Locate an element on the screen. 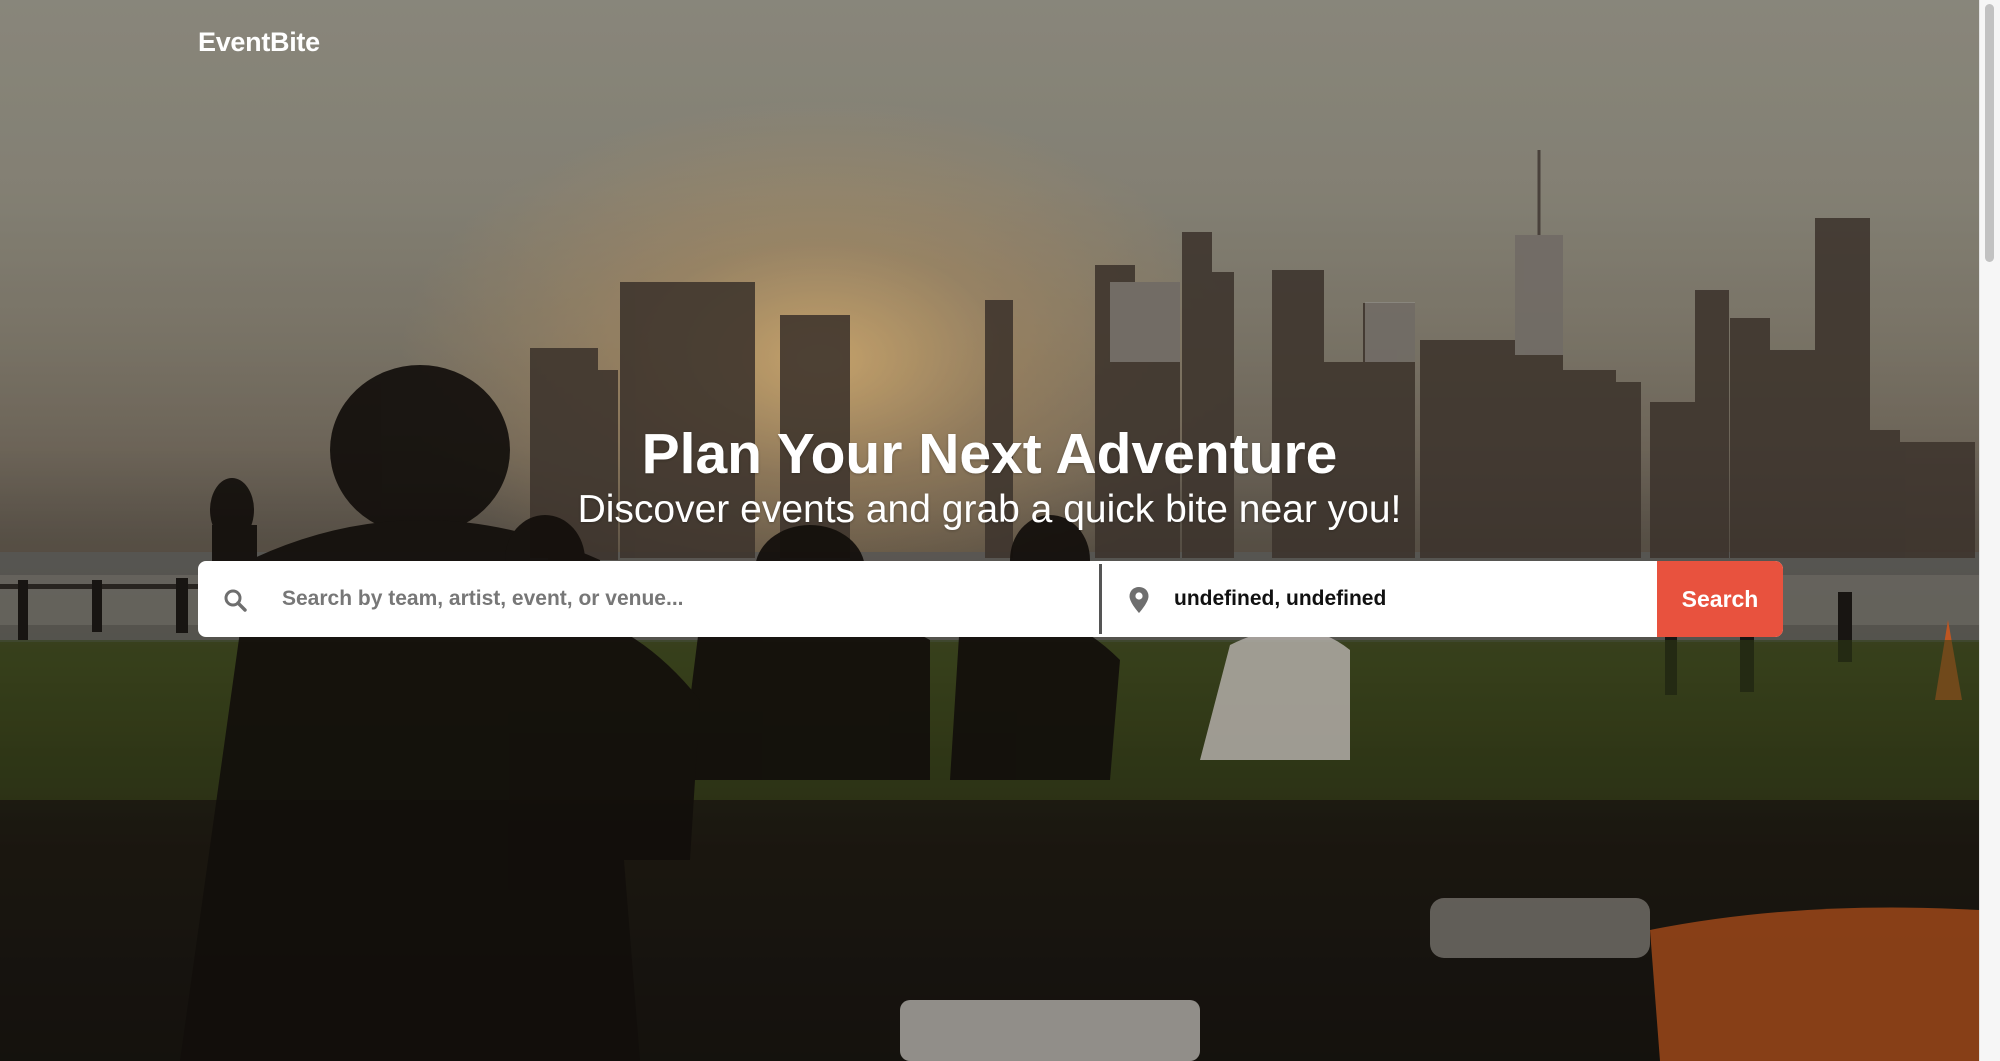 This screenshot has width=2000, height=1061. hero-title: Plan Your Next Adventure is located at coordinates (989, 454).